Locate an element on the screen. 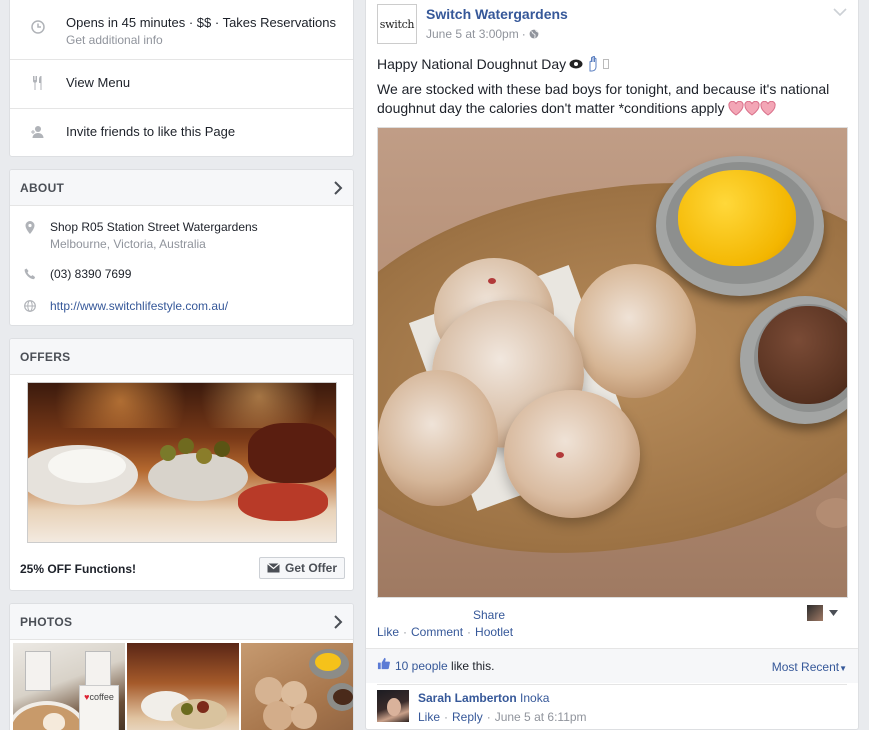 The width and height of the screenshot is (869, 730). photo-thumbnail: ♥coffee is located at coordinates (69, 686).